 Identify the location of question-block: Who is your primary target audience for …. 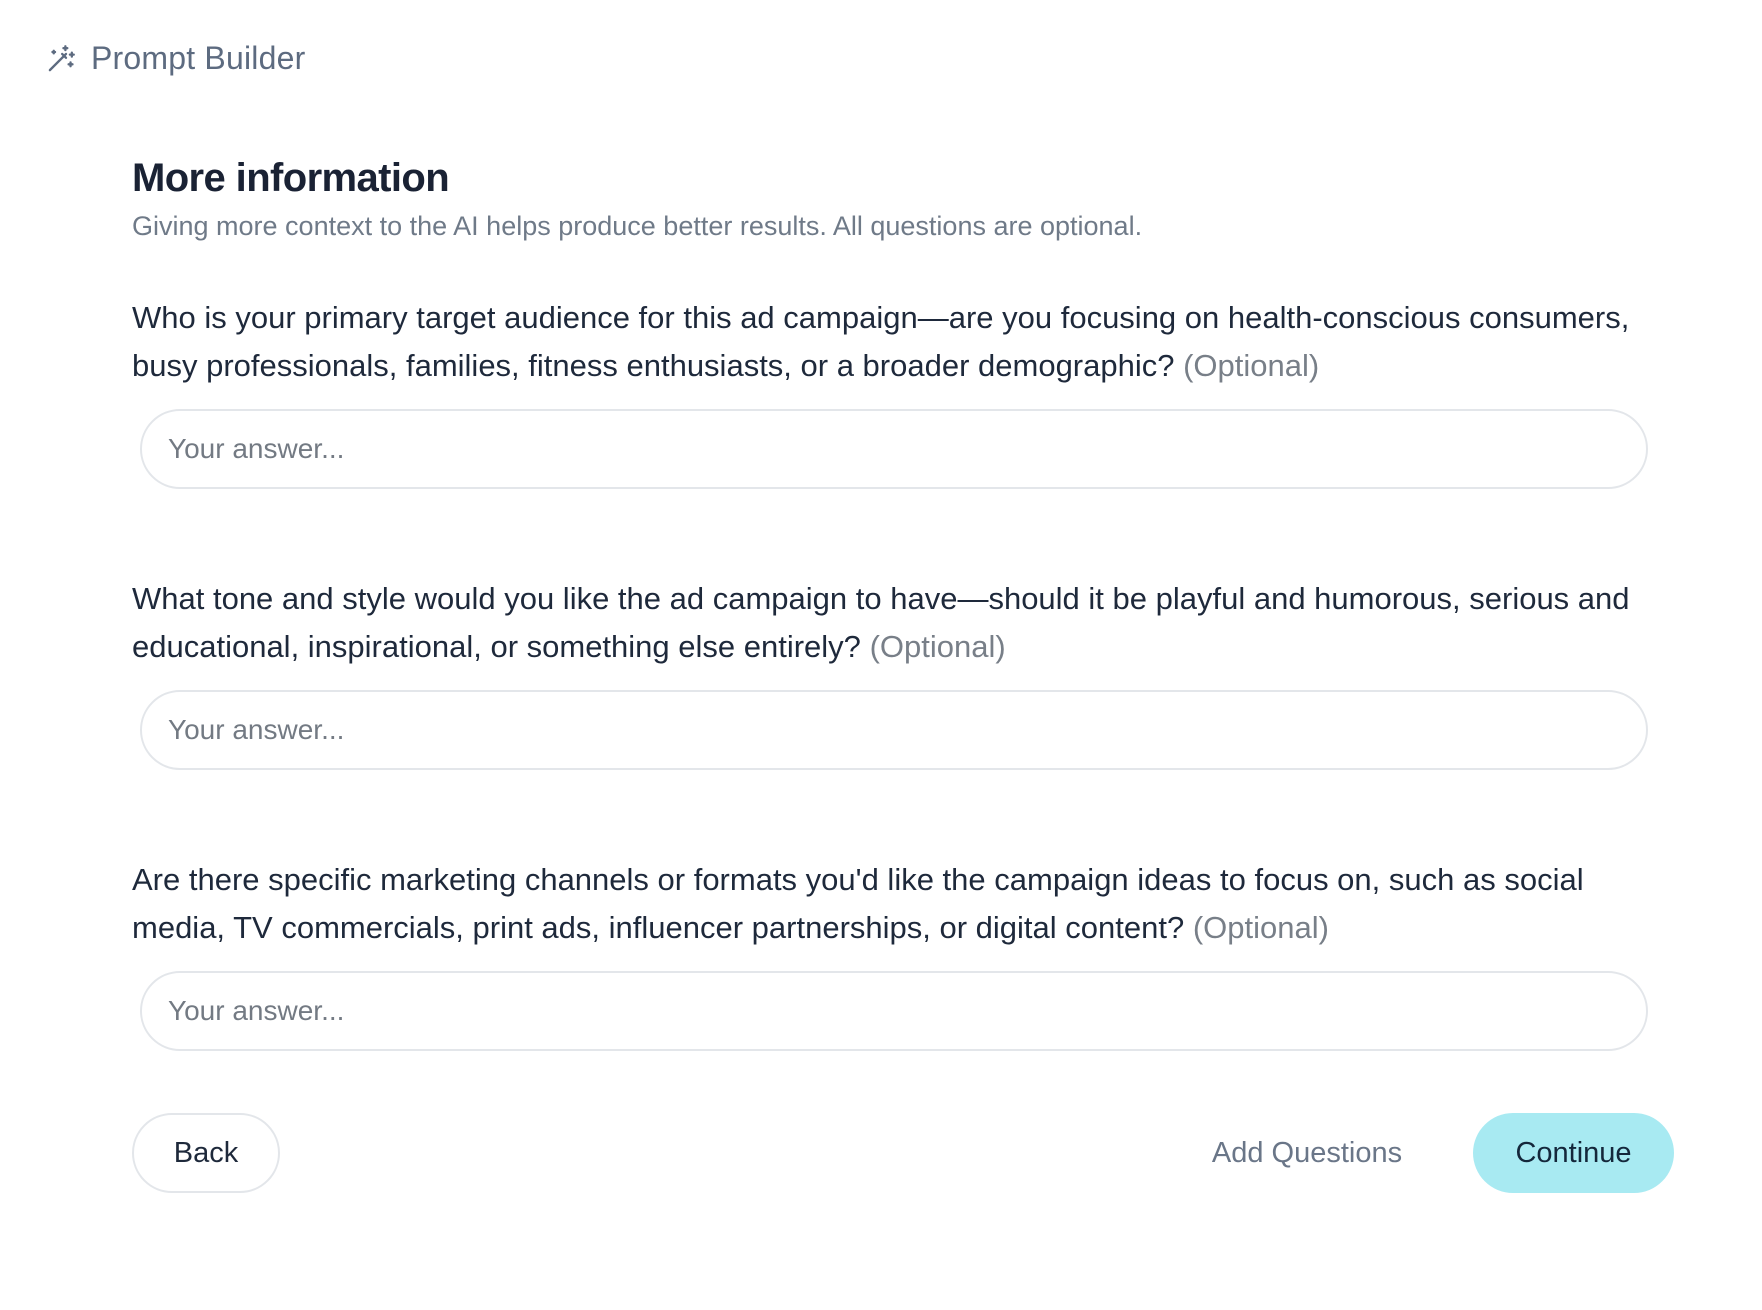
(902, 391).